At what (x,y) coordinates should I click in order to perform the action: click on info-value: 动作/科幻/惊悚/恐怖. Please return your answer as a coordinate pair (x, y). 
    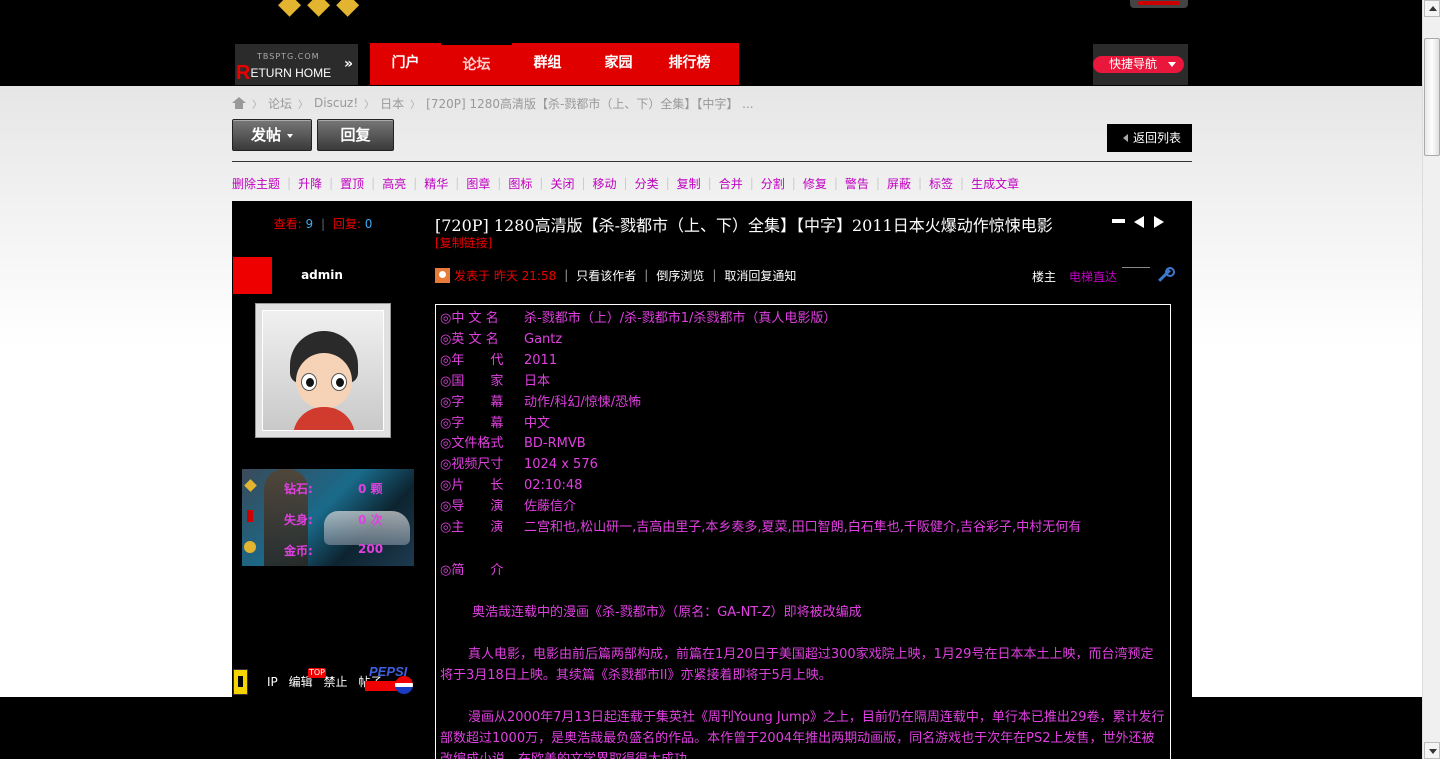
    Looking at the image, I should click on (583, 402).